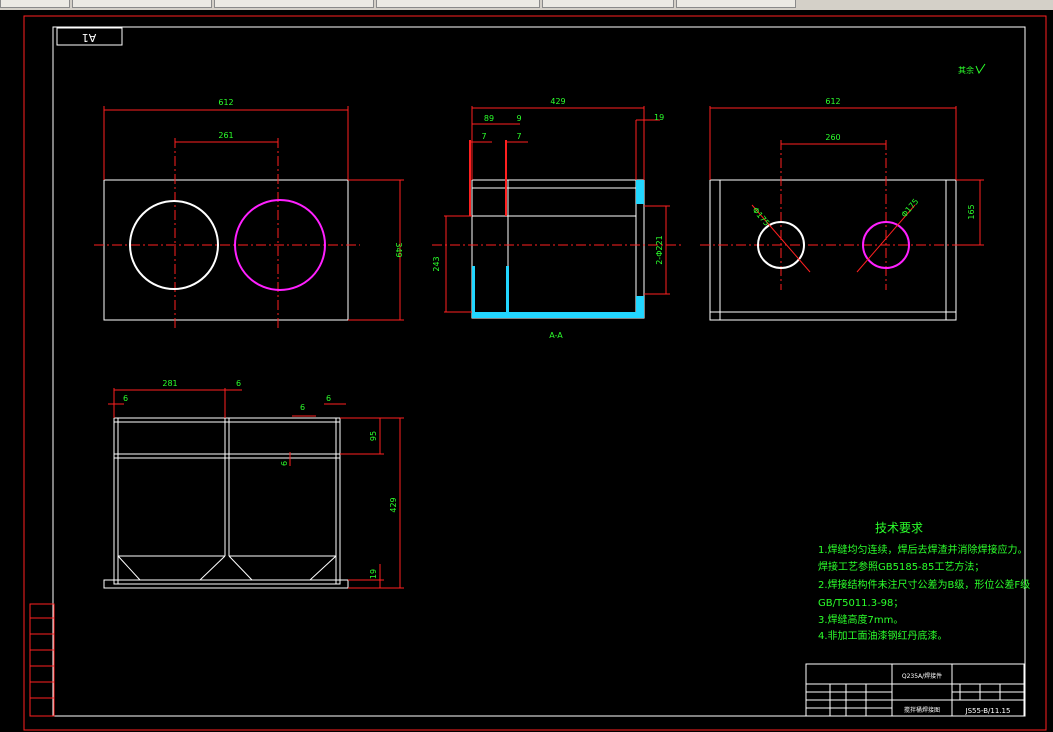 The height and width of the screenshot is (732, 1053). I want to click on tech-line: 3.焊缝高度7mm。, so click(860, 619).